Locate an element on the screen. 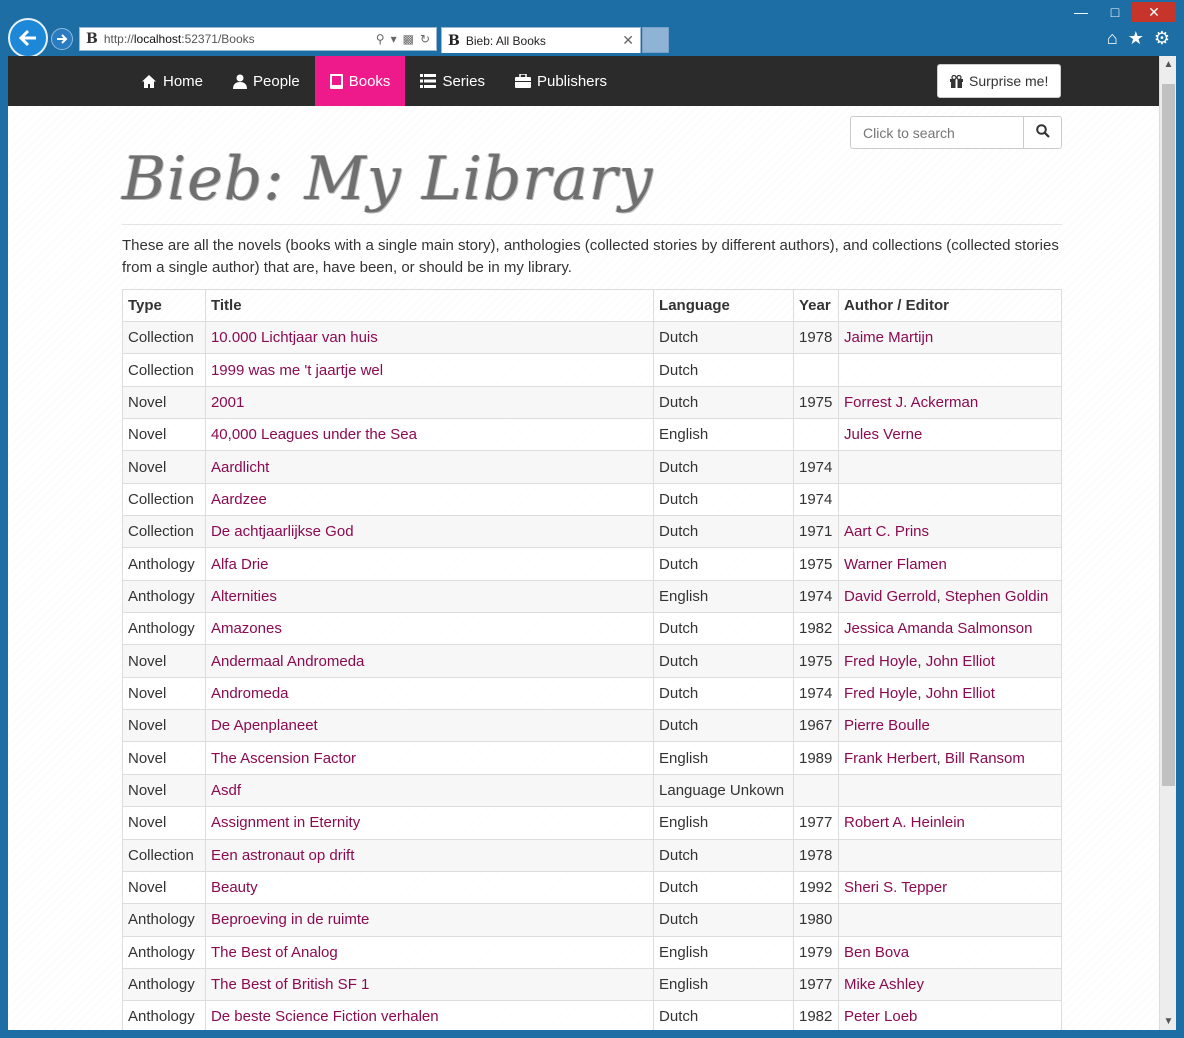 The width and height of the screenshot is (1184, 1038). cell-title-link: Assignment in Eternity is located at coordinates (285, 822).